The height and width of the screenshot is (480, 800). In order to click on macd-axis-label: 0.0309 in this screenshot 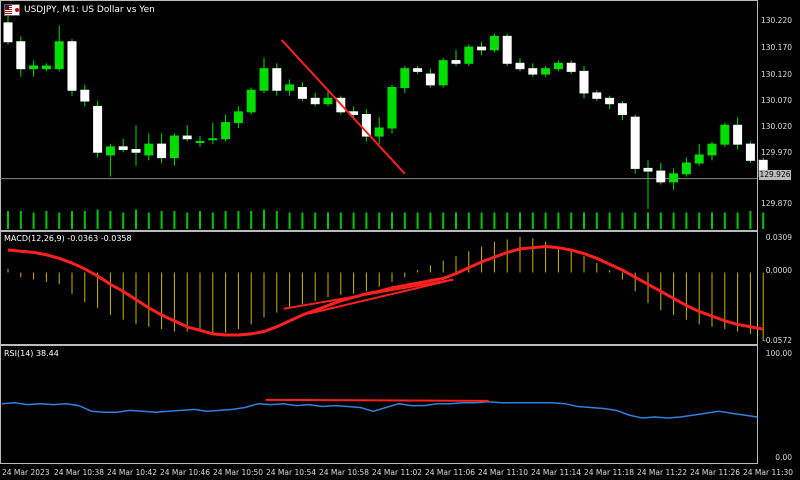, I will do `click(778, 237)`.